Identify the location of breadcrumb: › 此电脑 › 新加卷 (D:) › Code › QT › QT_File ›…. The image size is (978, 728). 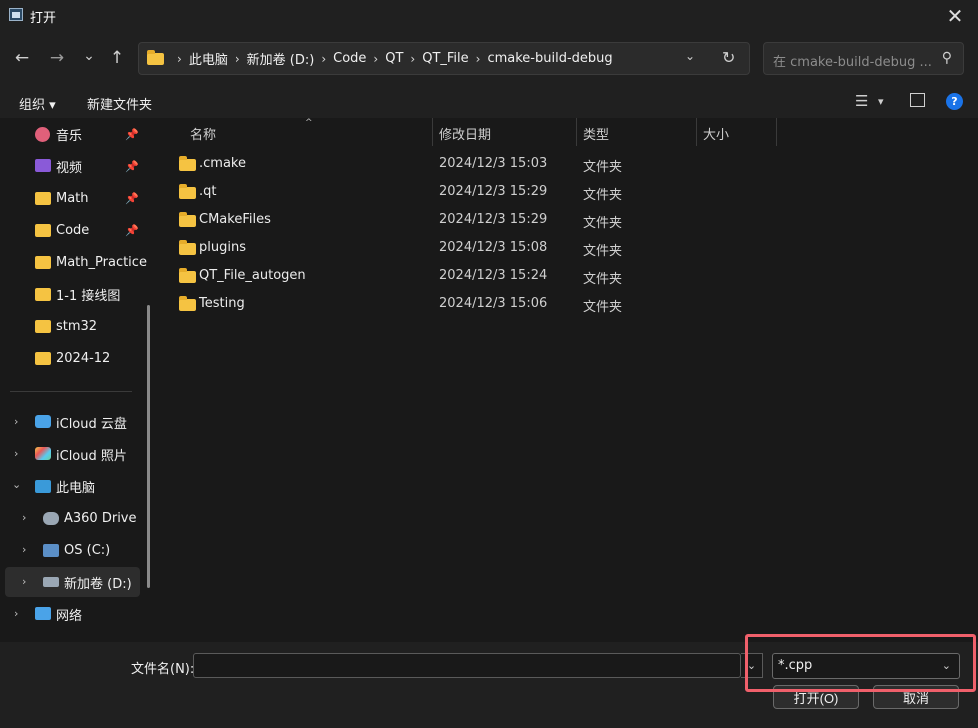
(380, 58).